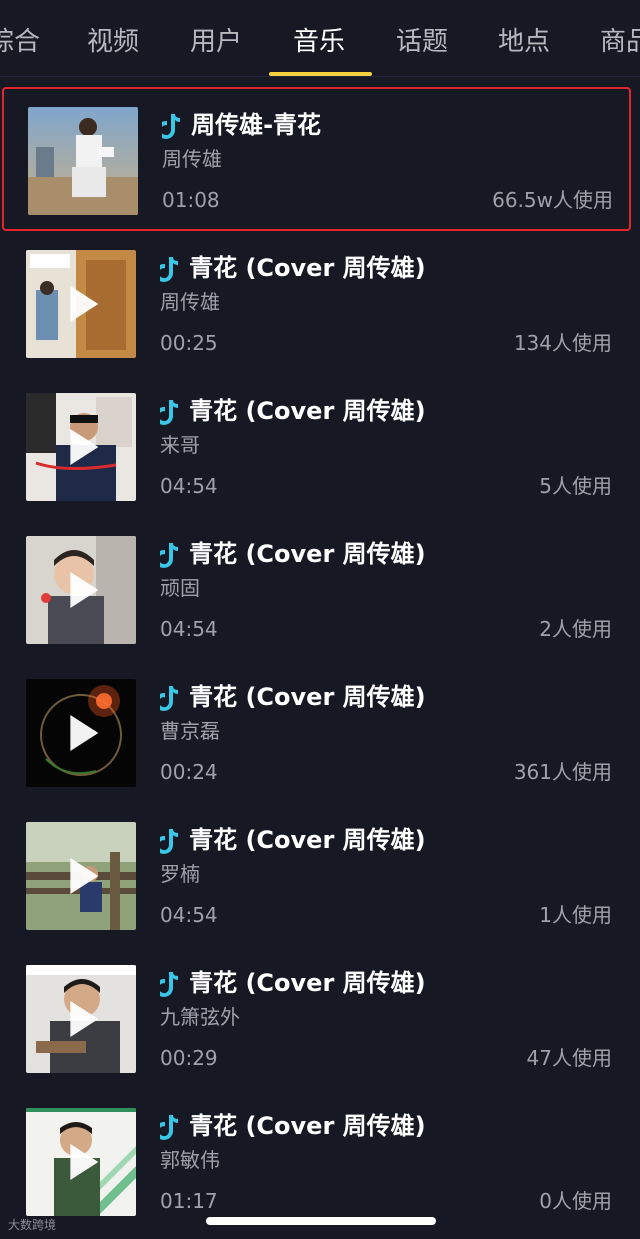  Describe the element at coordinates (189, 1201) in the screenshot. I see `music-duration: 01:17` at that location.